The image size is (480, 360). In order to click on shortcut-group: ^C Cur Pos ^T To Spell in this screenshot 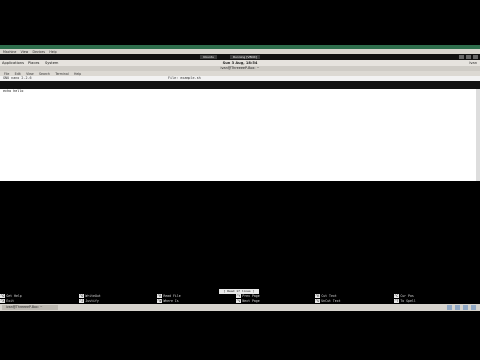, I will do `click(405, 298)`.